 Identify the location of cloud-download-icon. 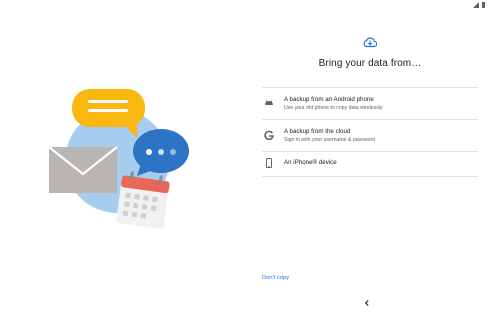
(370, 42).